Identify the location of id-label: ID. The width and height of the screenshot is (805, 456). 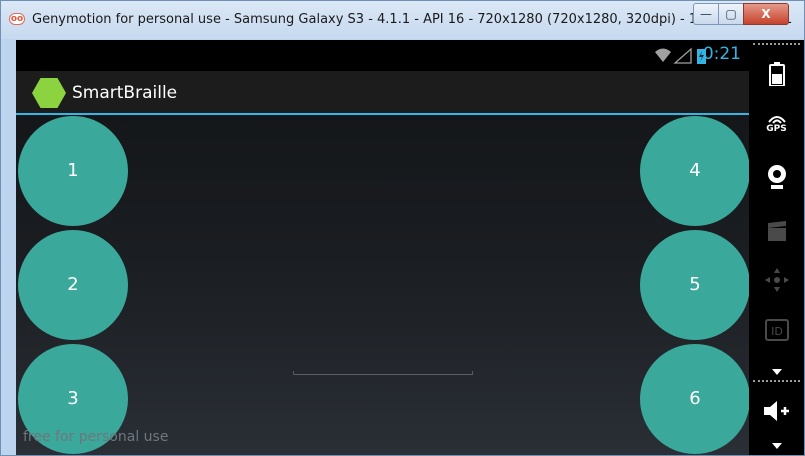
(777, 331).